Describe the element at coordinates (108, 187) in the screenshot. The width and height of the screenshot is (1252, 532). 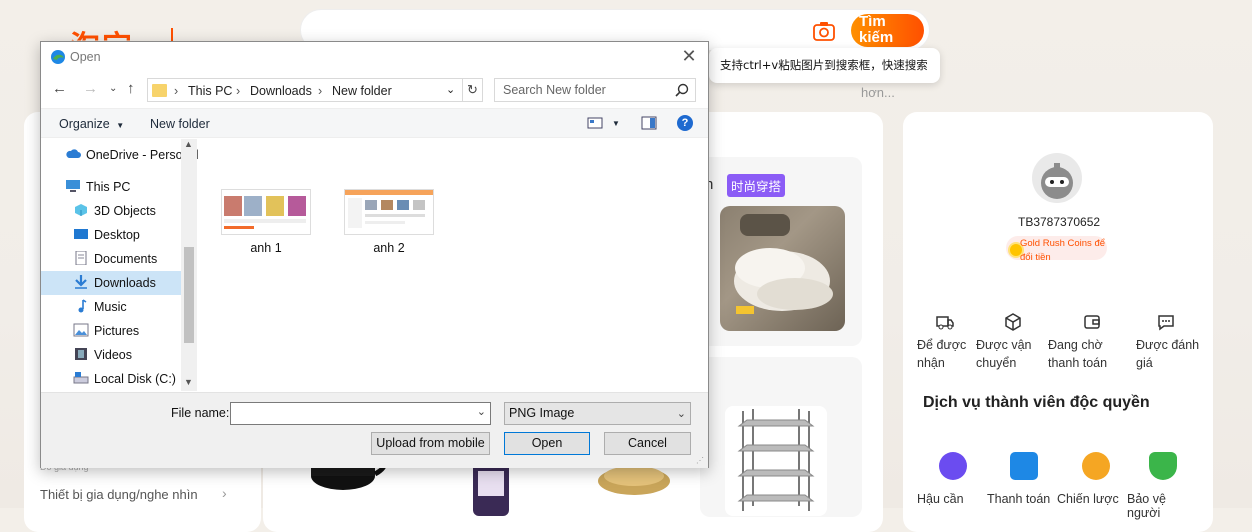
I see `nav-label: This PC` at that location.